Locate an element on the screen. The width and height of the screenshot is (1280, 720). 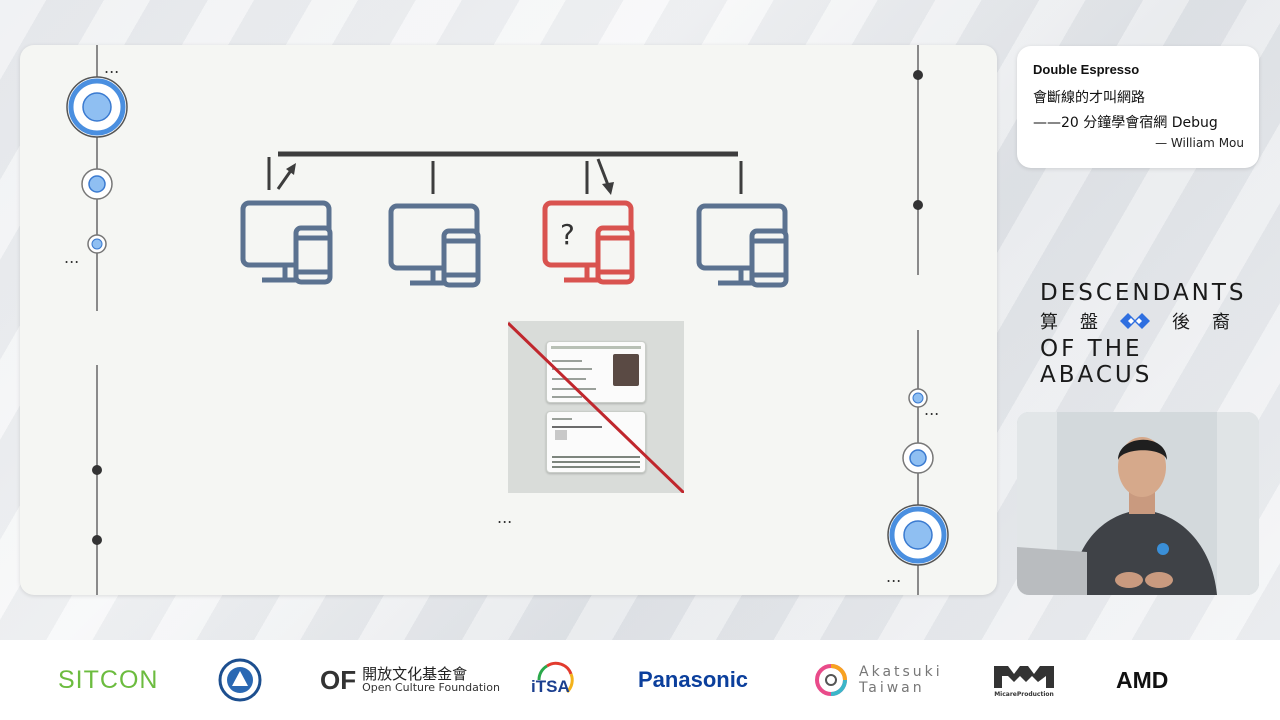
speaker-webcam is located at coordinates (1138, 503).